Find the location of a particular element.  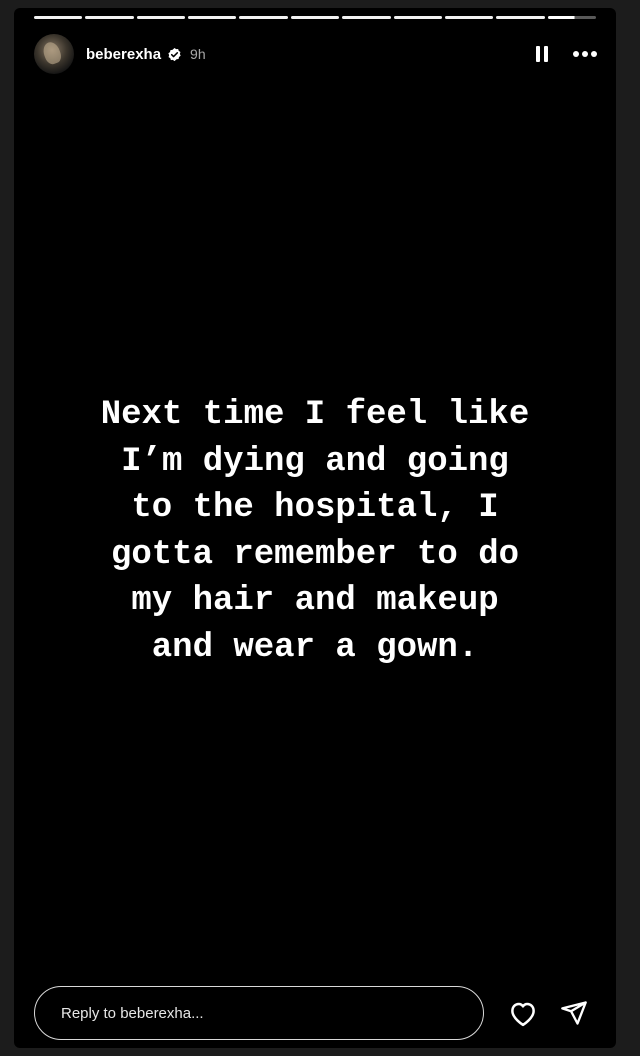

story-header: beberexha 9h is located at coordinates (316, 54).